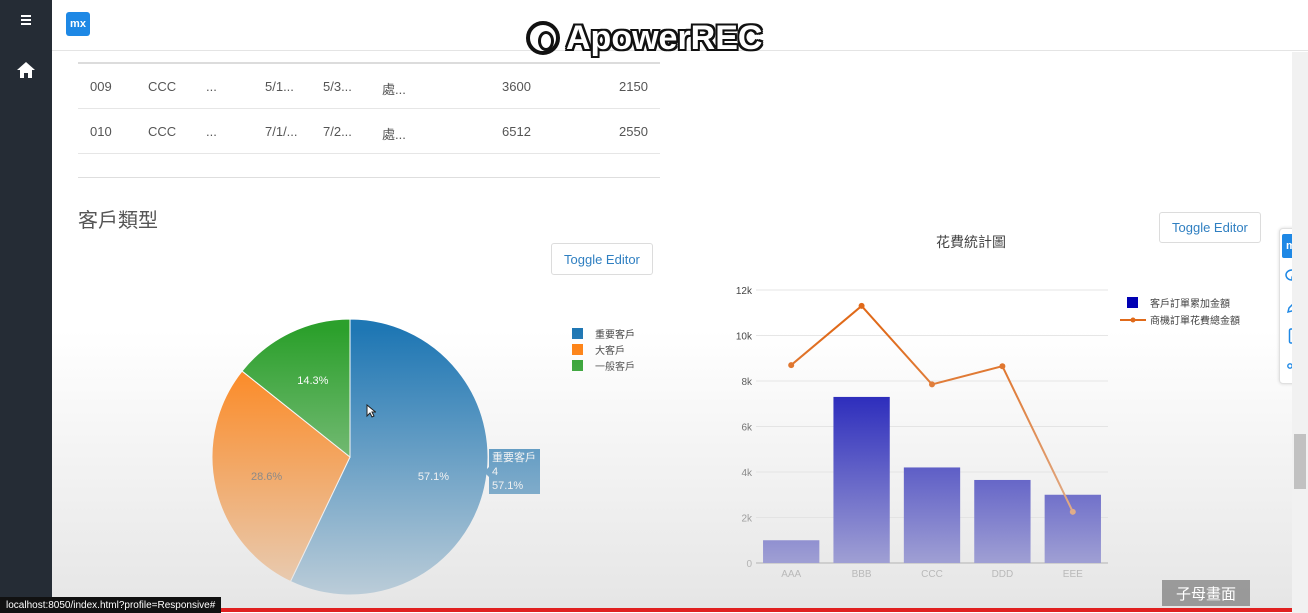  Describe the element at coordinates (744, 291) in the screenshot. I see `y-tick-label: 12k` at that location.